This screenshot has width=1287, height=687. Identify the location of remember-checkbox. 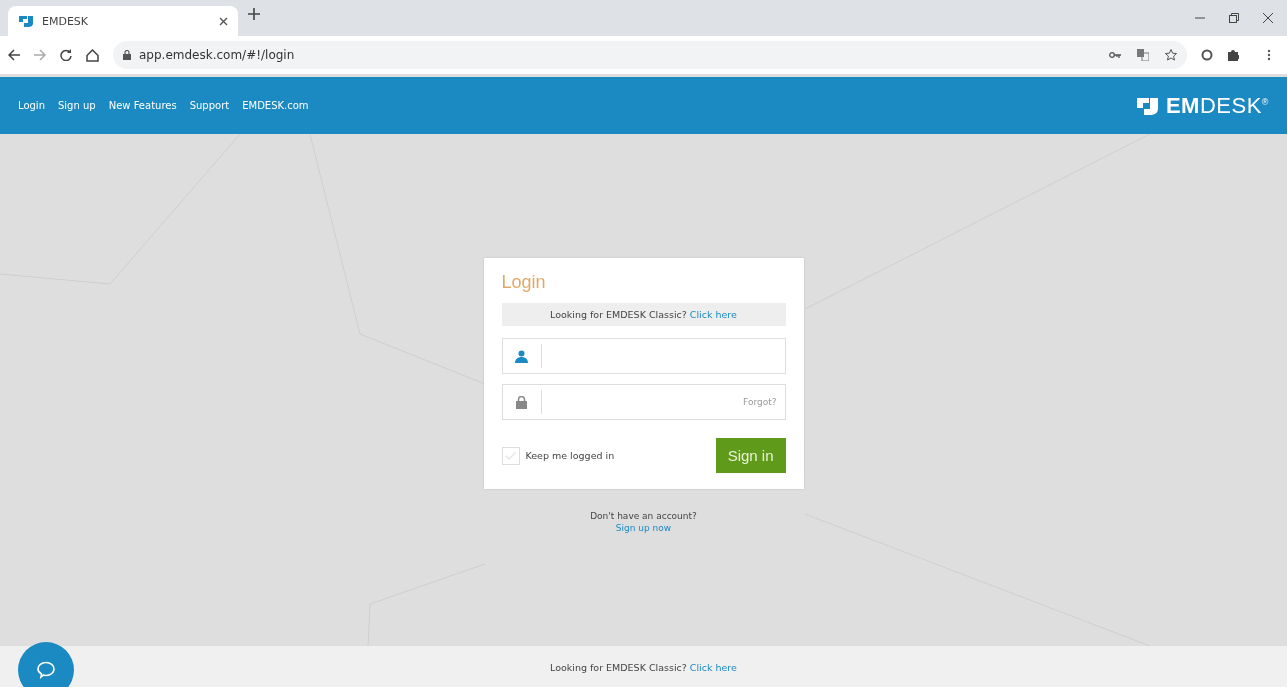
(510, 455).